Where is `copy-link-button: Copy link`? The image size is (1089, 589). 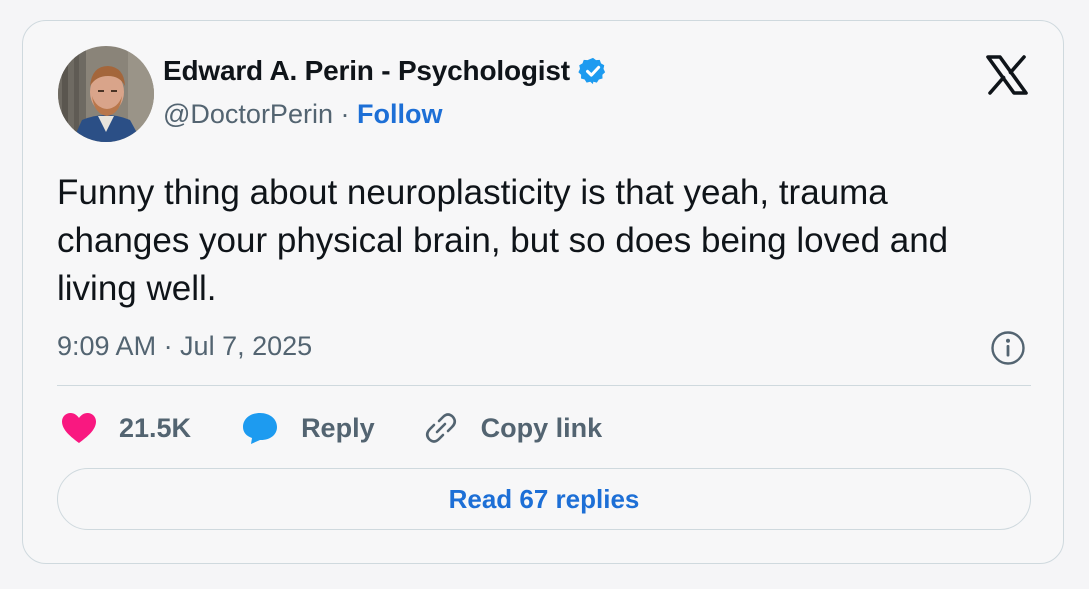
copy-link-button: Copy link is located at coordinates (513, 428).